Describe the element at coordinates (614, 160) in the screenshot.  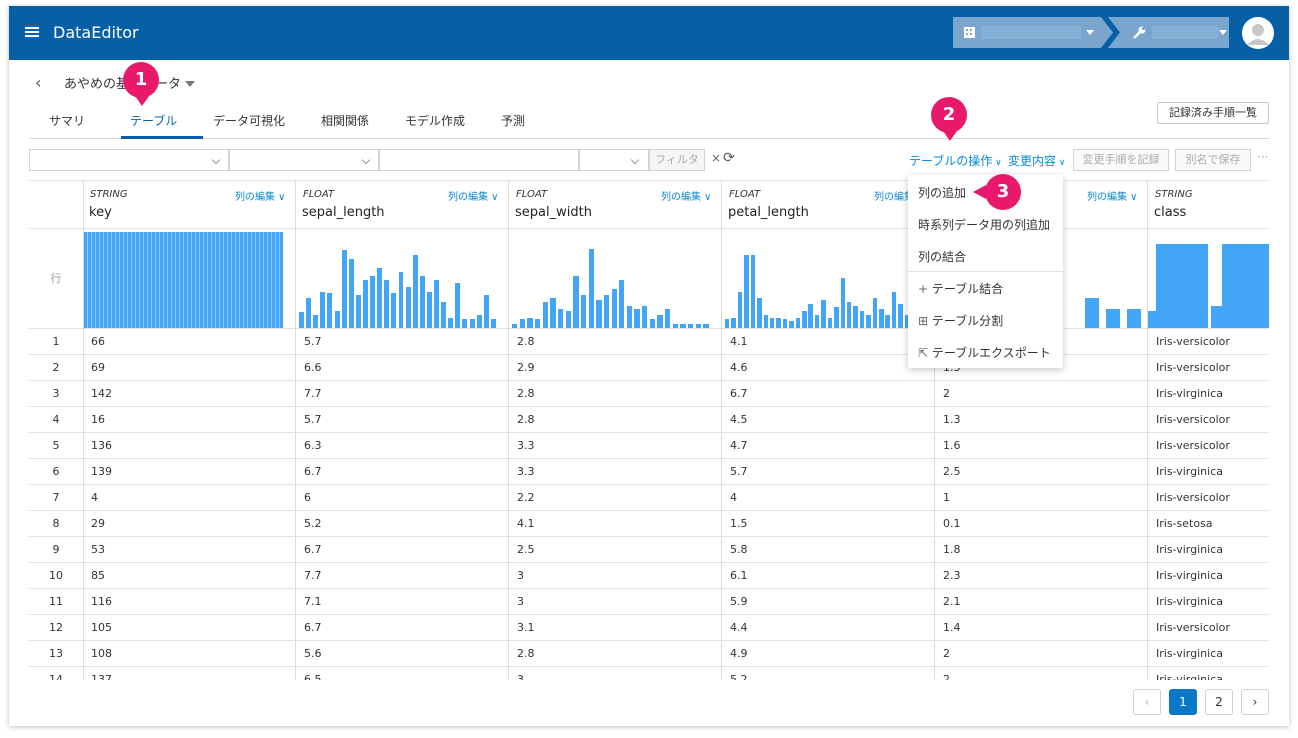
I see `condition-select` at that location.